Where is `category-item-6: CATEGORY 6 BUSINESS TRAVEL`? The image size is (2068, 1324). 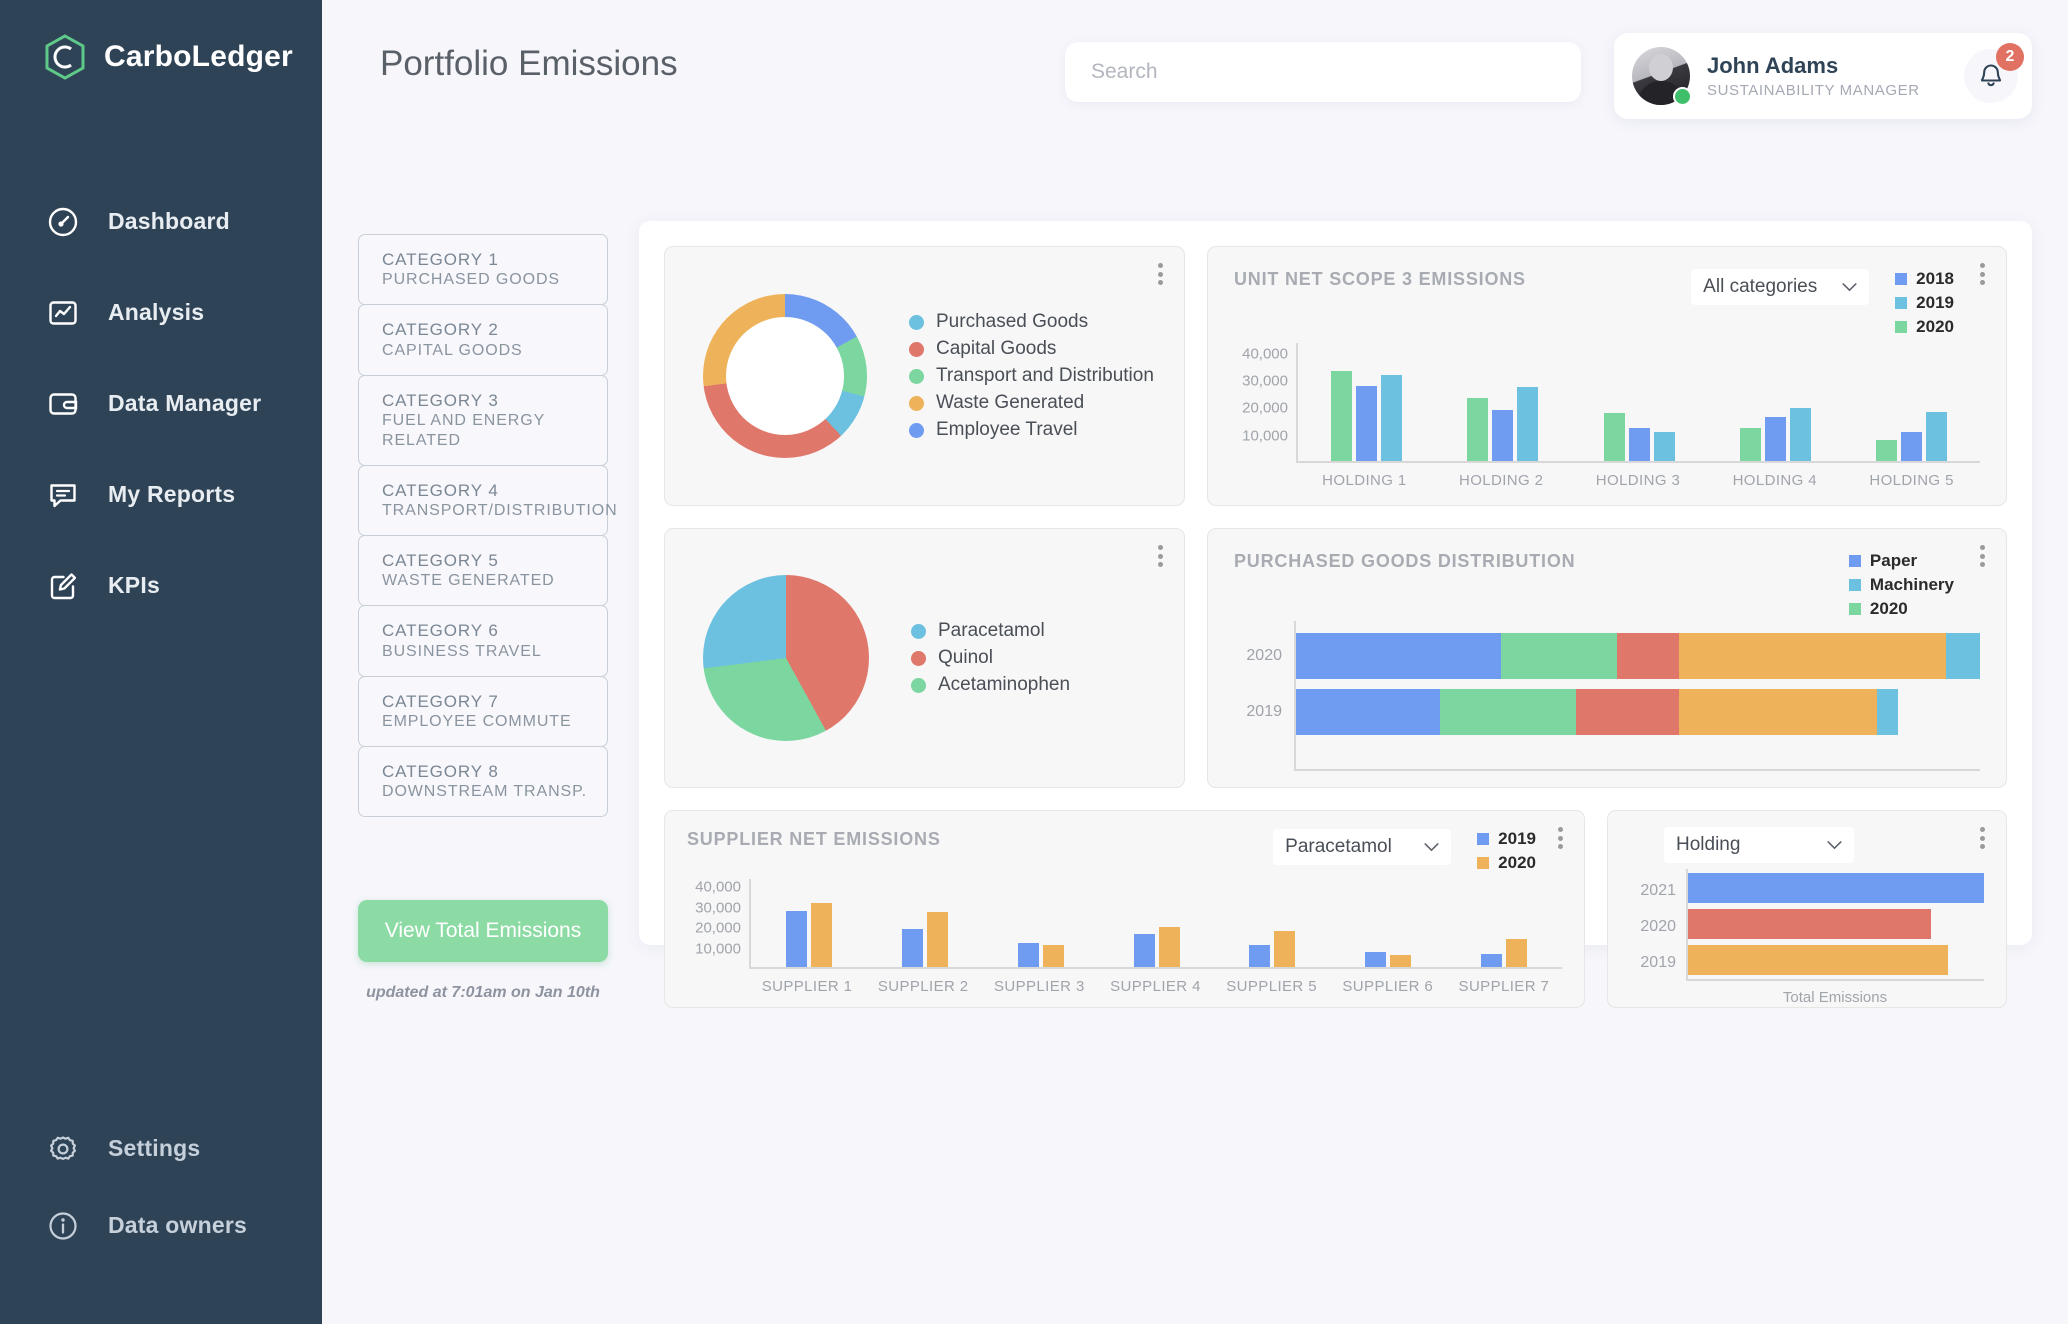
category-item-6: CATEGORY 6 BUSINESS TRAVEL is located at coordinates (483, 641).